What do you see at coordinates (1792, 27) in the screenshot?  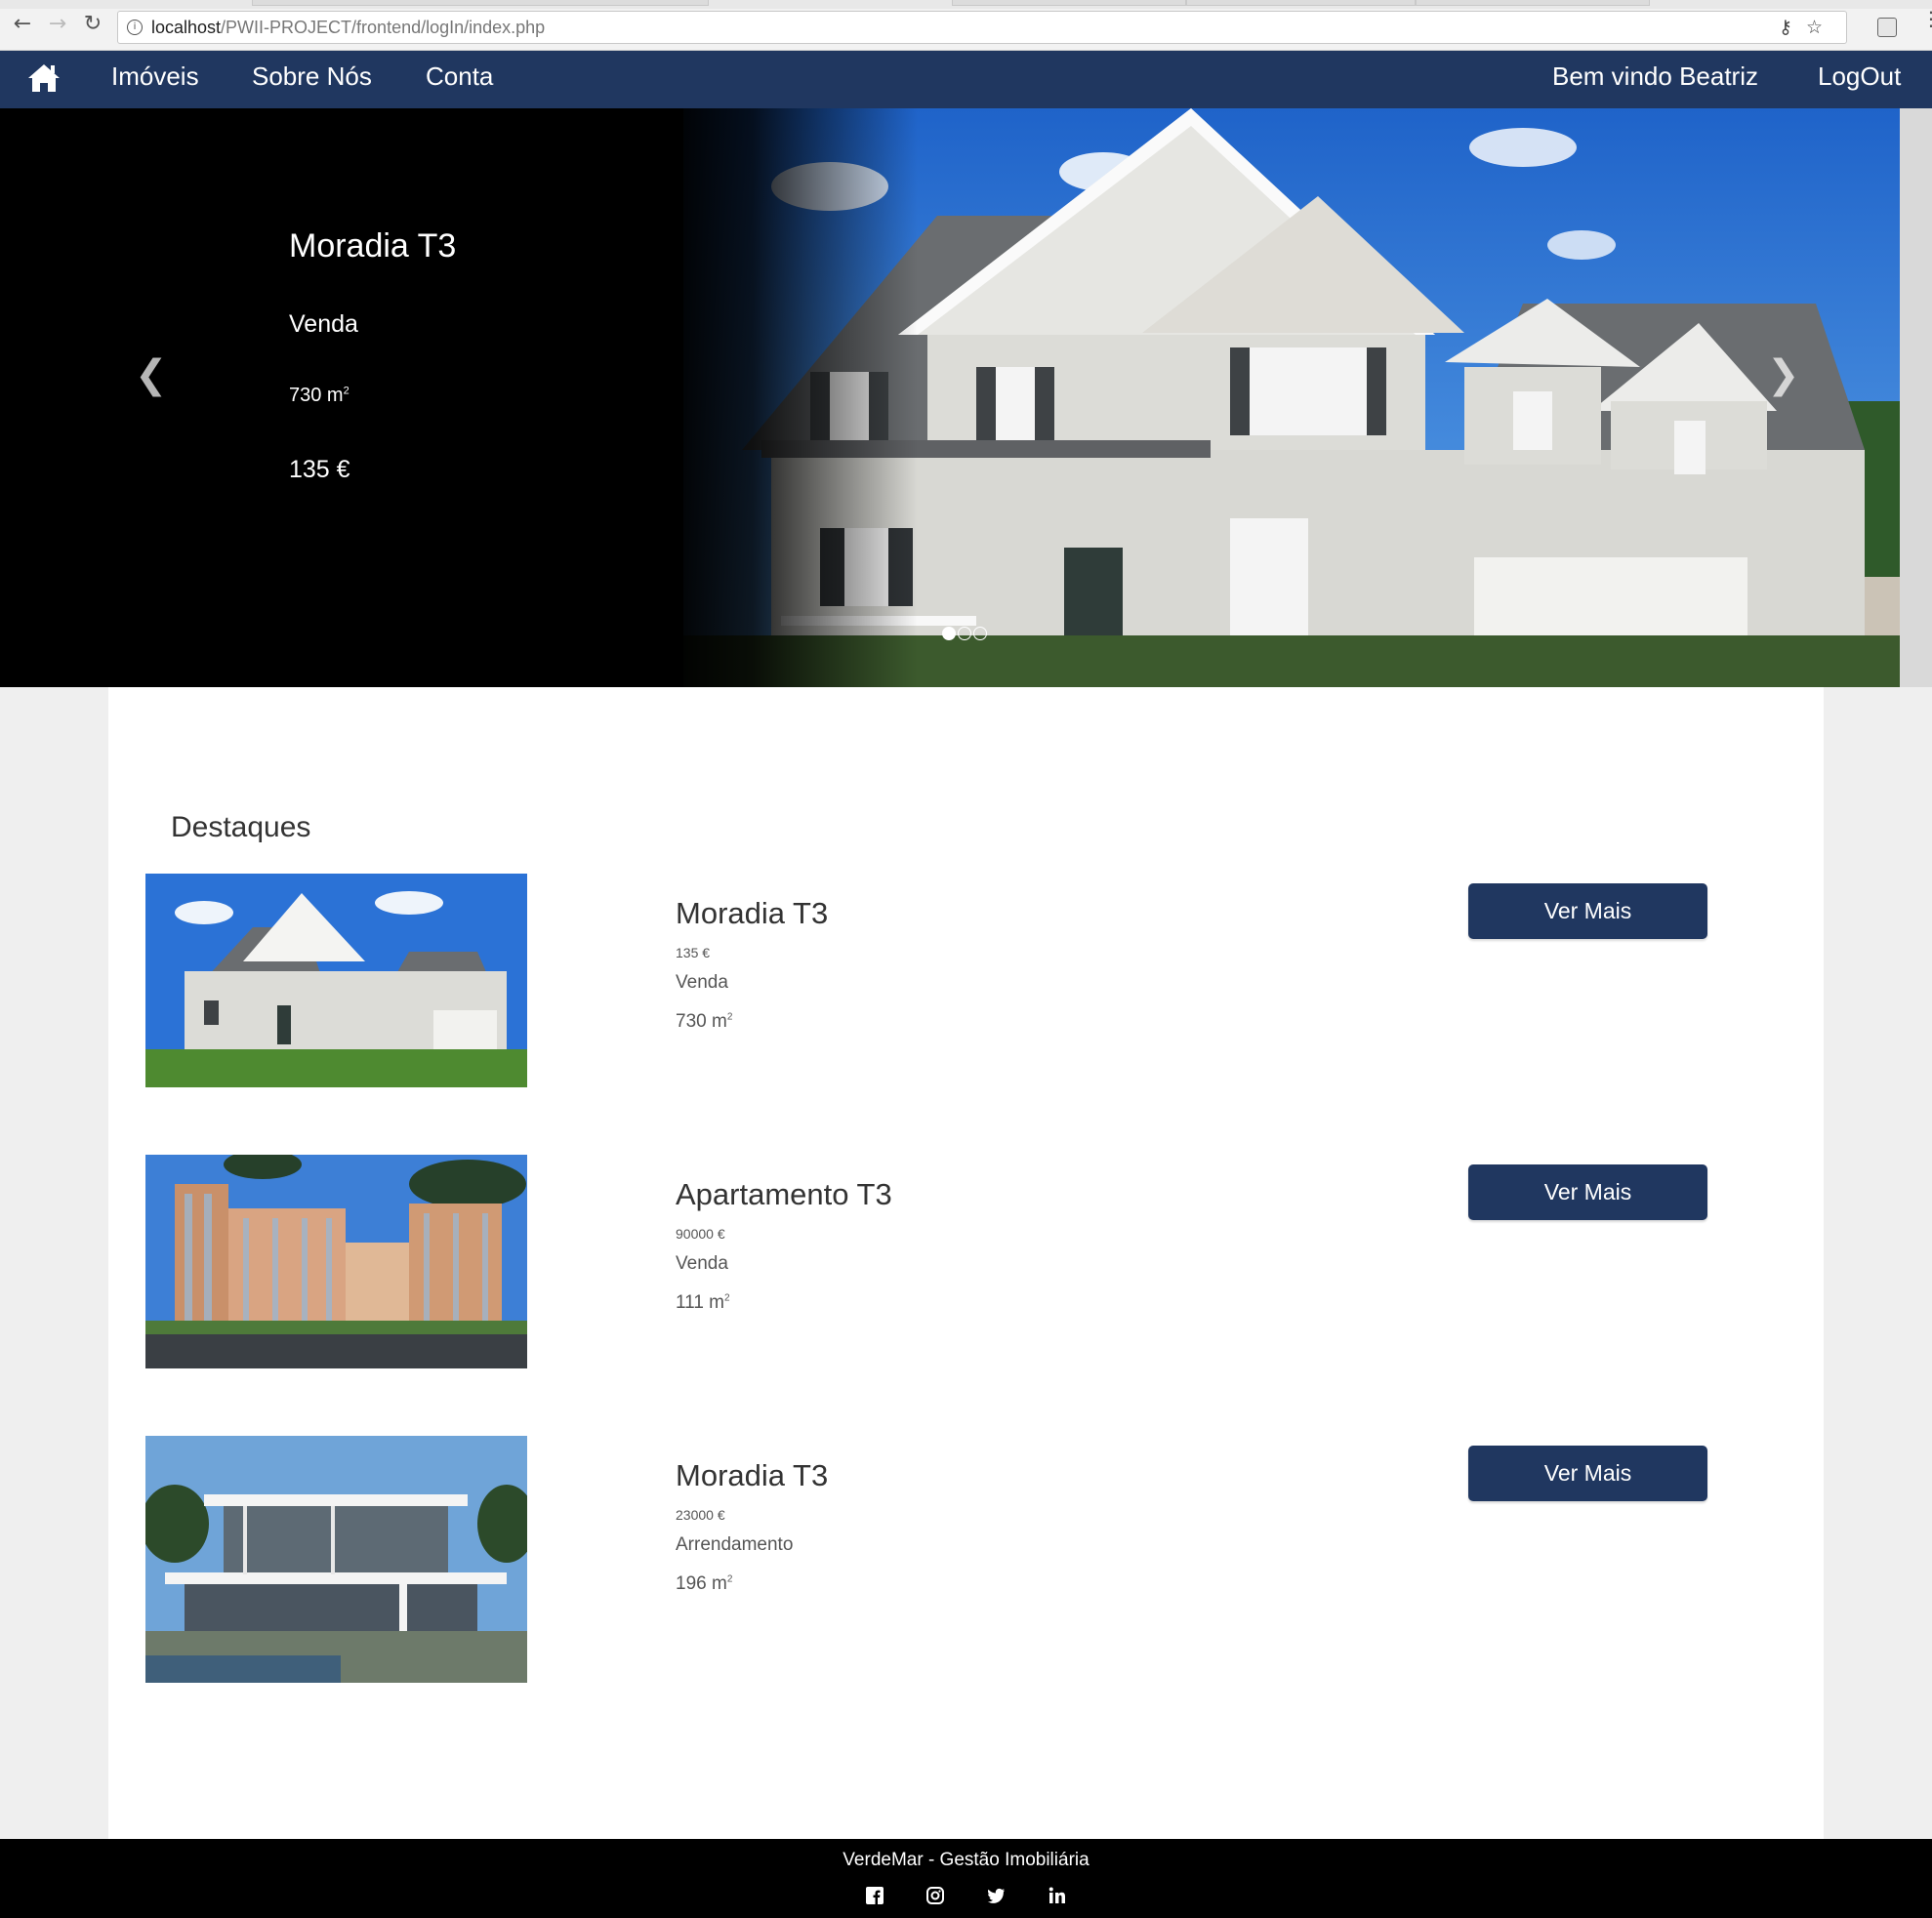 I see `key-icon: ⚷` at bounding box center [1792, 27].